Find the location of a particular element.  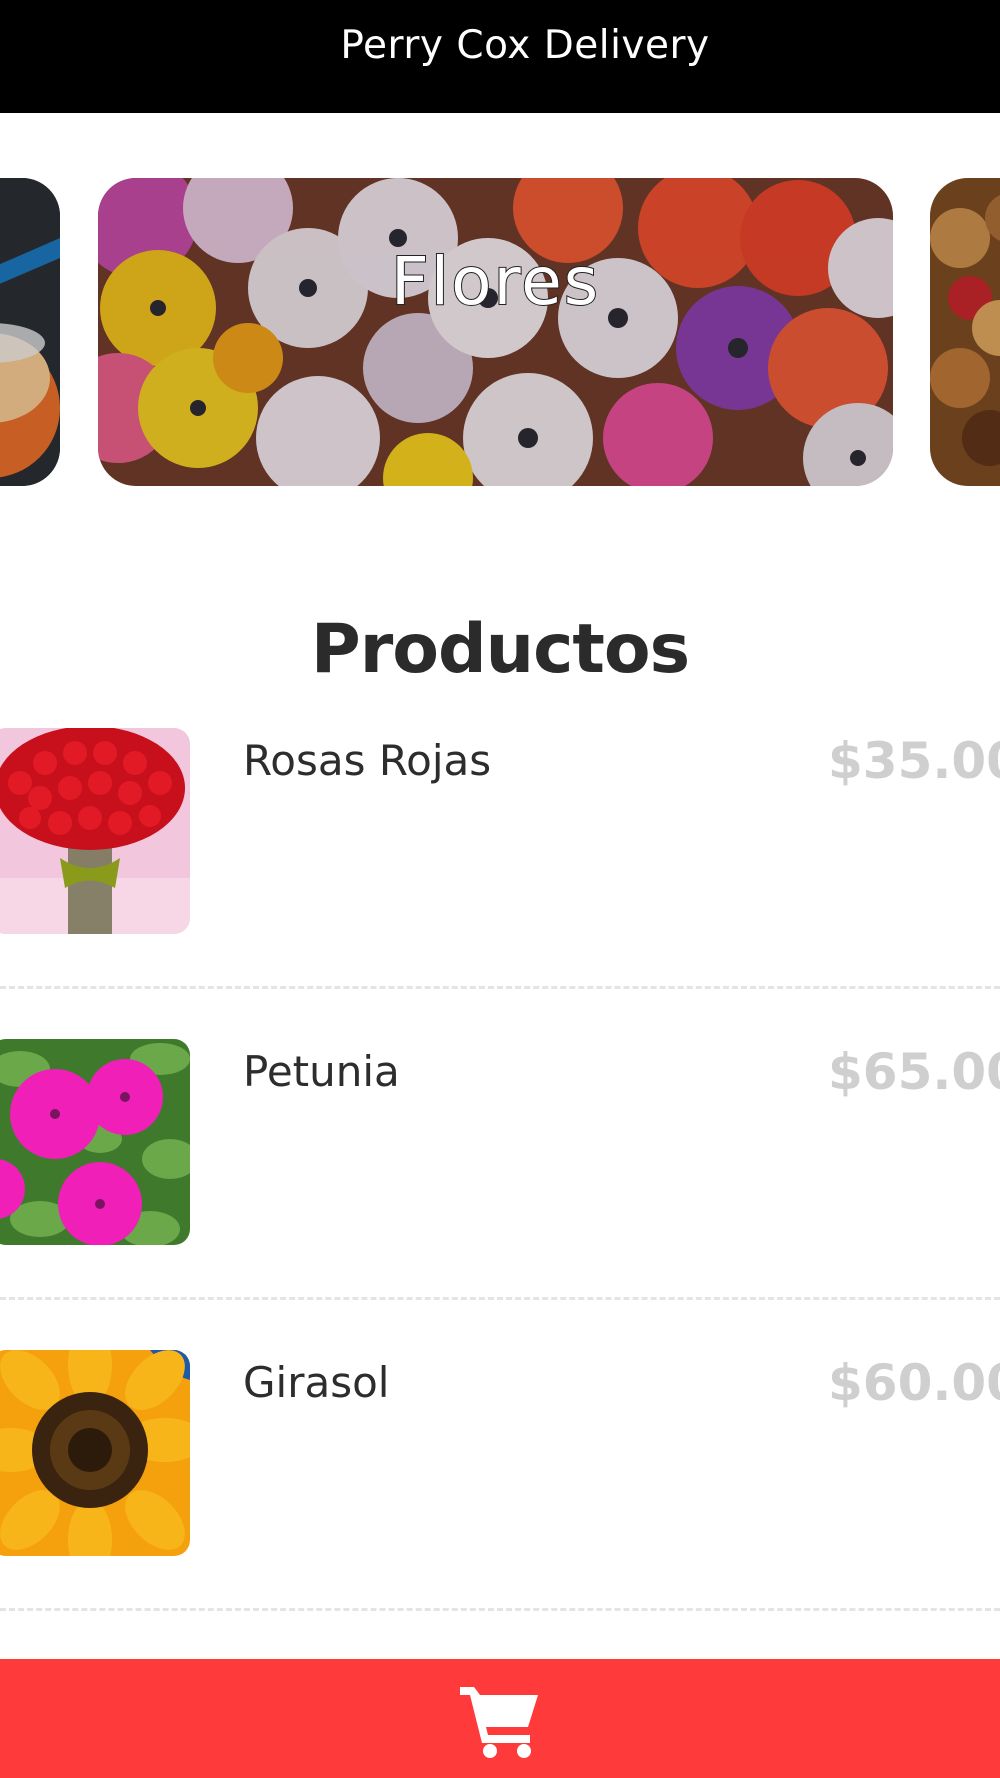

product-name: Girasol is located at coordinates (316, 1382).